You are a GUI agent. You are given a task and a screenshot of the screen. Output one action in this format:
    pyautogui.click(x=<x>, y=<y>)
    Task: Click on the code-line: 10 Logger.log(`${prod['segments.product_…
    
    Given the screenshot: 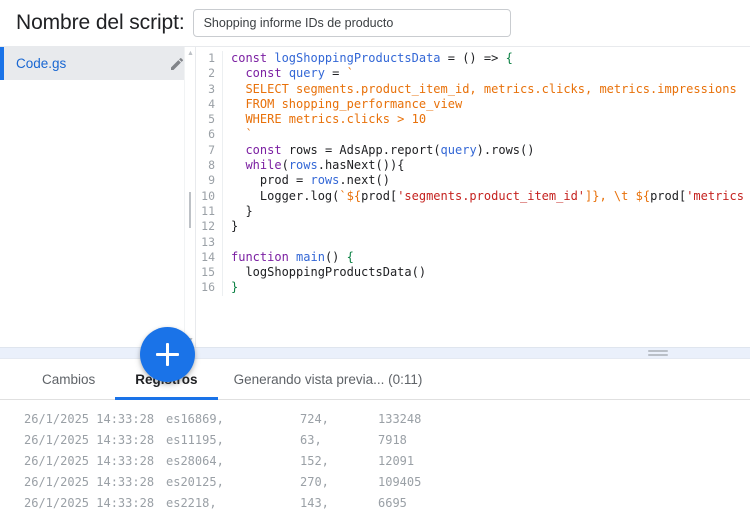 What is the action you would take?
    pyautogui.click(x=473, y=196)
    